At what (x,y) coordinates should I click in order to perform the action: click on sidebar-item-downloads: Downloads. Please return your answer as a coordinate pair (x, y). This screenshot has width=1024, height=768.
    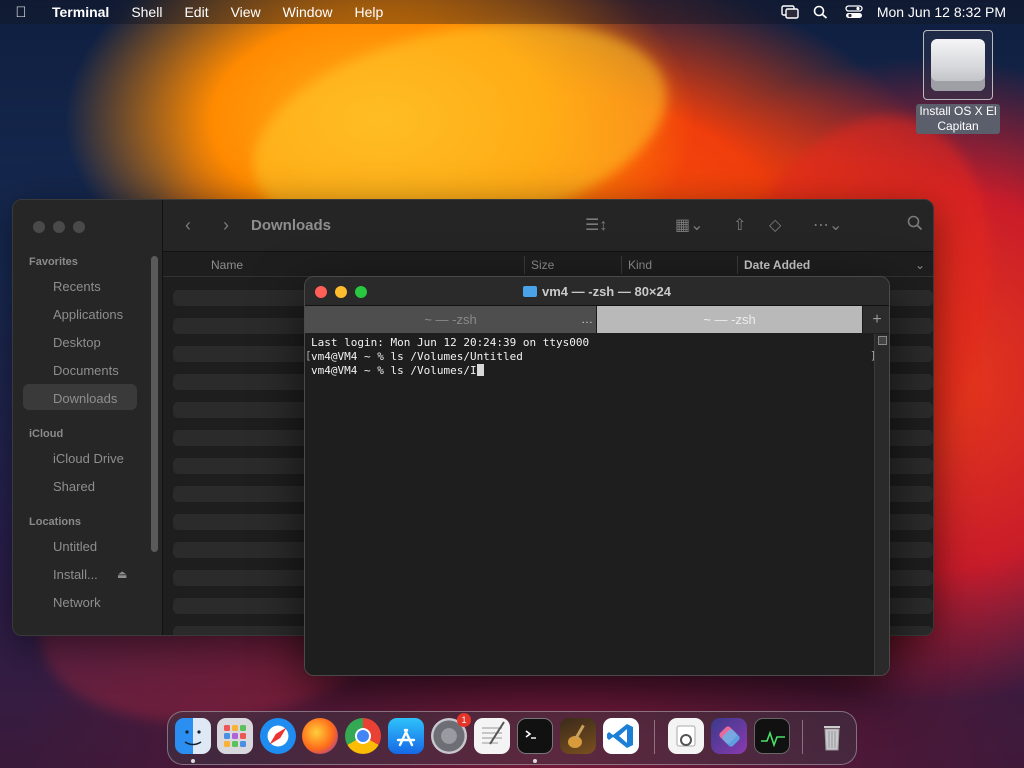
    Looking at the image, I should click on (85, 398).